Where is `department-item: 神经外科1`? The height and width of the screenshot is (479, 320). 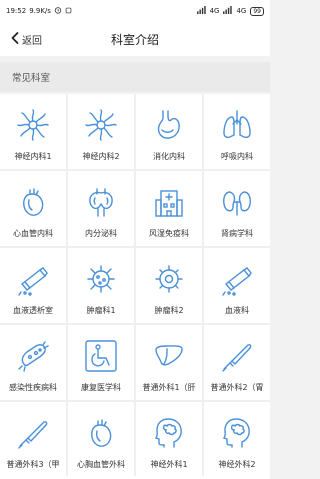 department-item: 神经外科1 is located at coordinates (169, 439).